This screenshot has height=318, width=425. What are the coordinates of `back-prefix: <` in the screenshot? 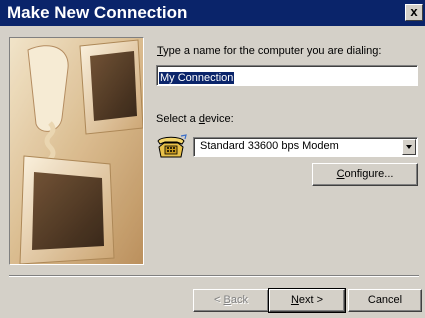 It's located at (219, 300).